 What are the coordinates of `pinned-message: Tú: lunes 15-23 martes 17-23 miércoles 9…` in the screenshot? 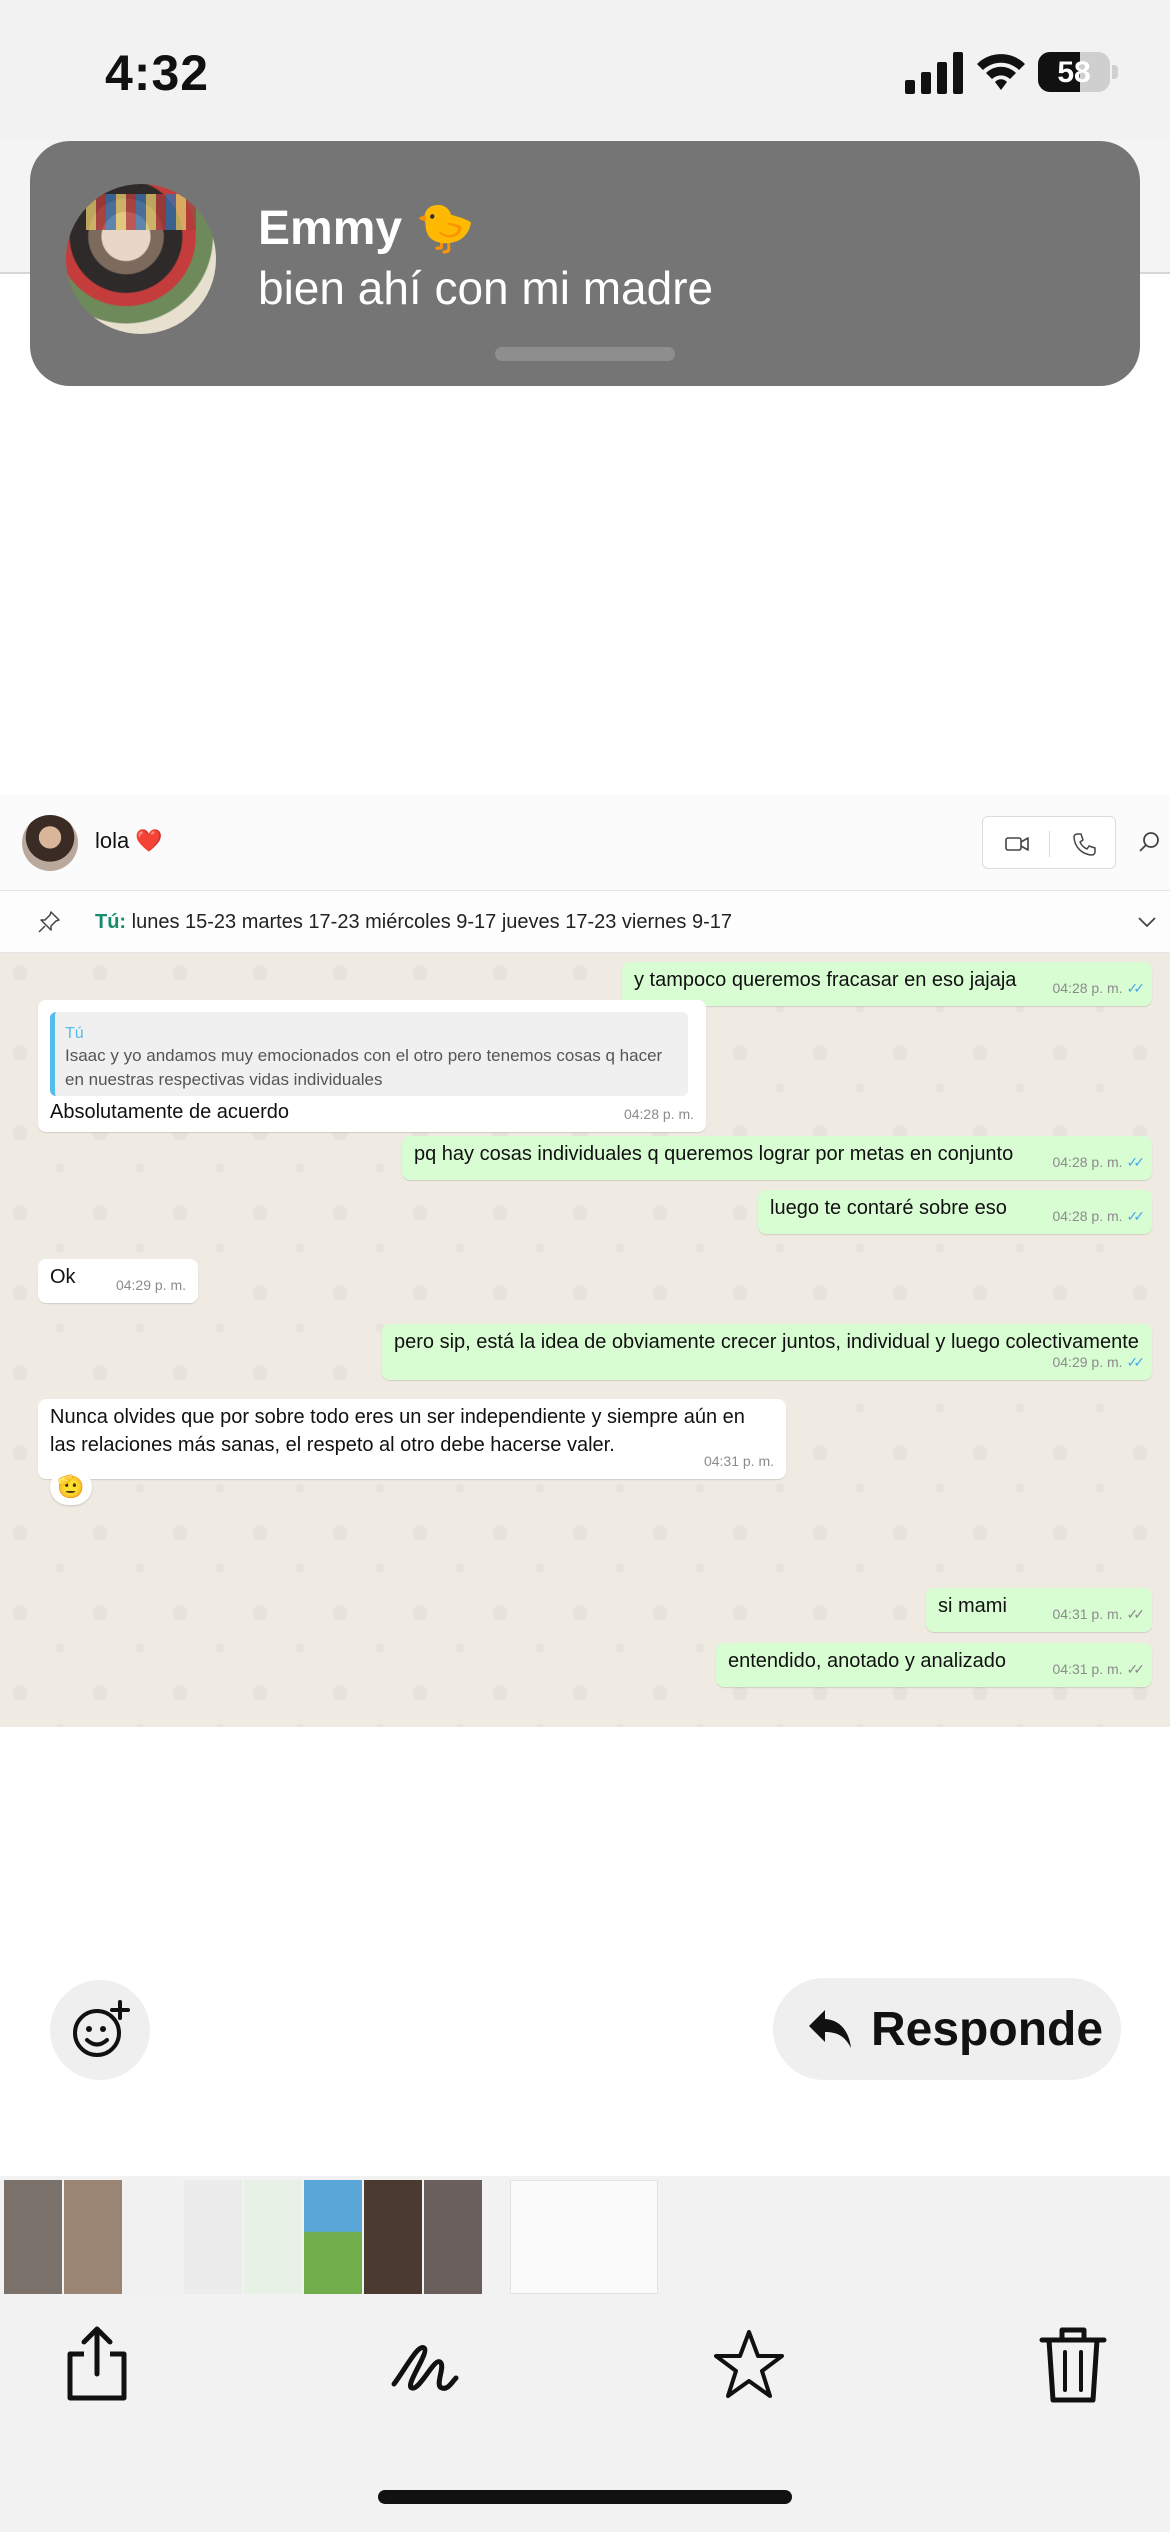 It's located at (585, 921).